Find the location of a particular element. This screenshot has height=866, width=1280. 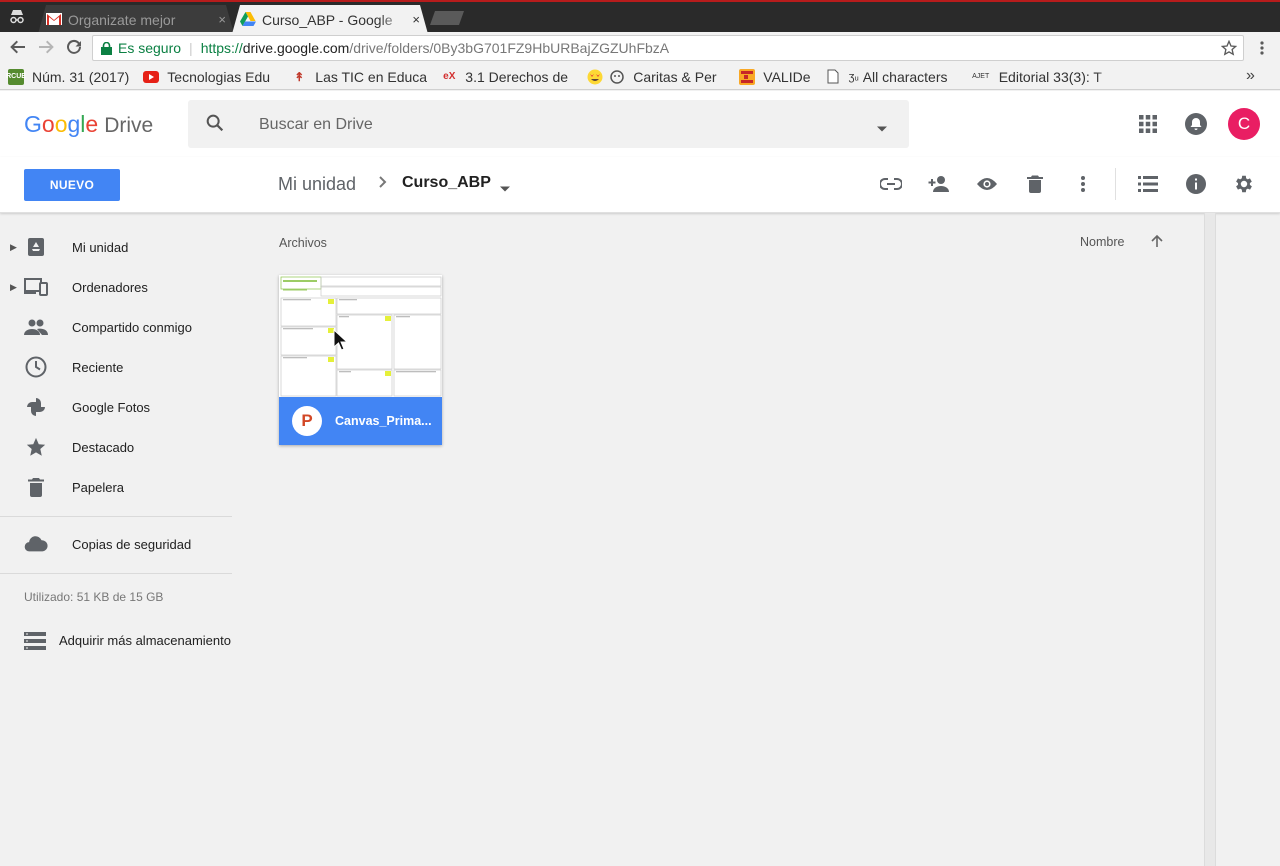

breadcrumb-root: Mi unidad is located at coordinates (317, 184).